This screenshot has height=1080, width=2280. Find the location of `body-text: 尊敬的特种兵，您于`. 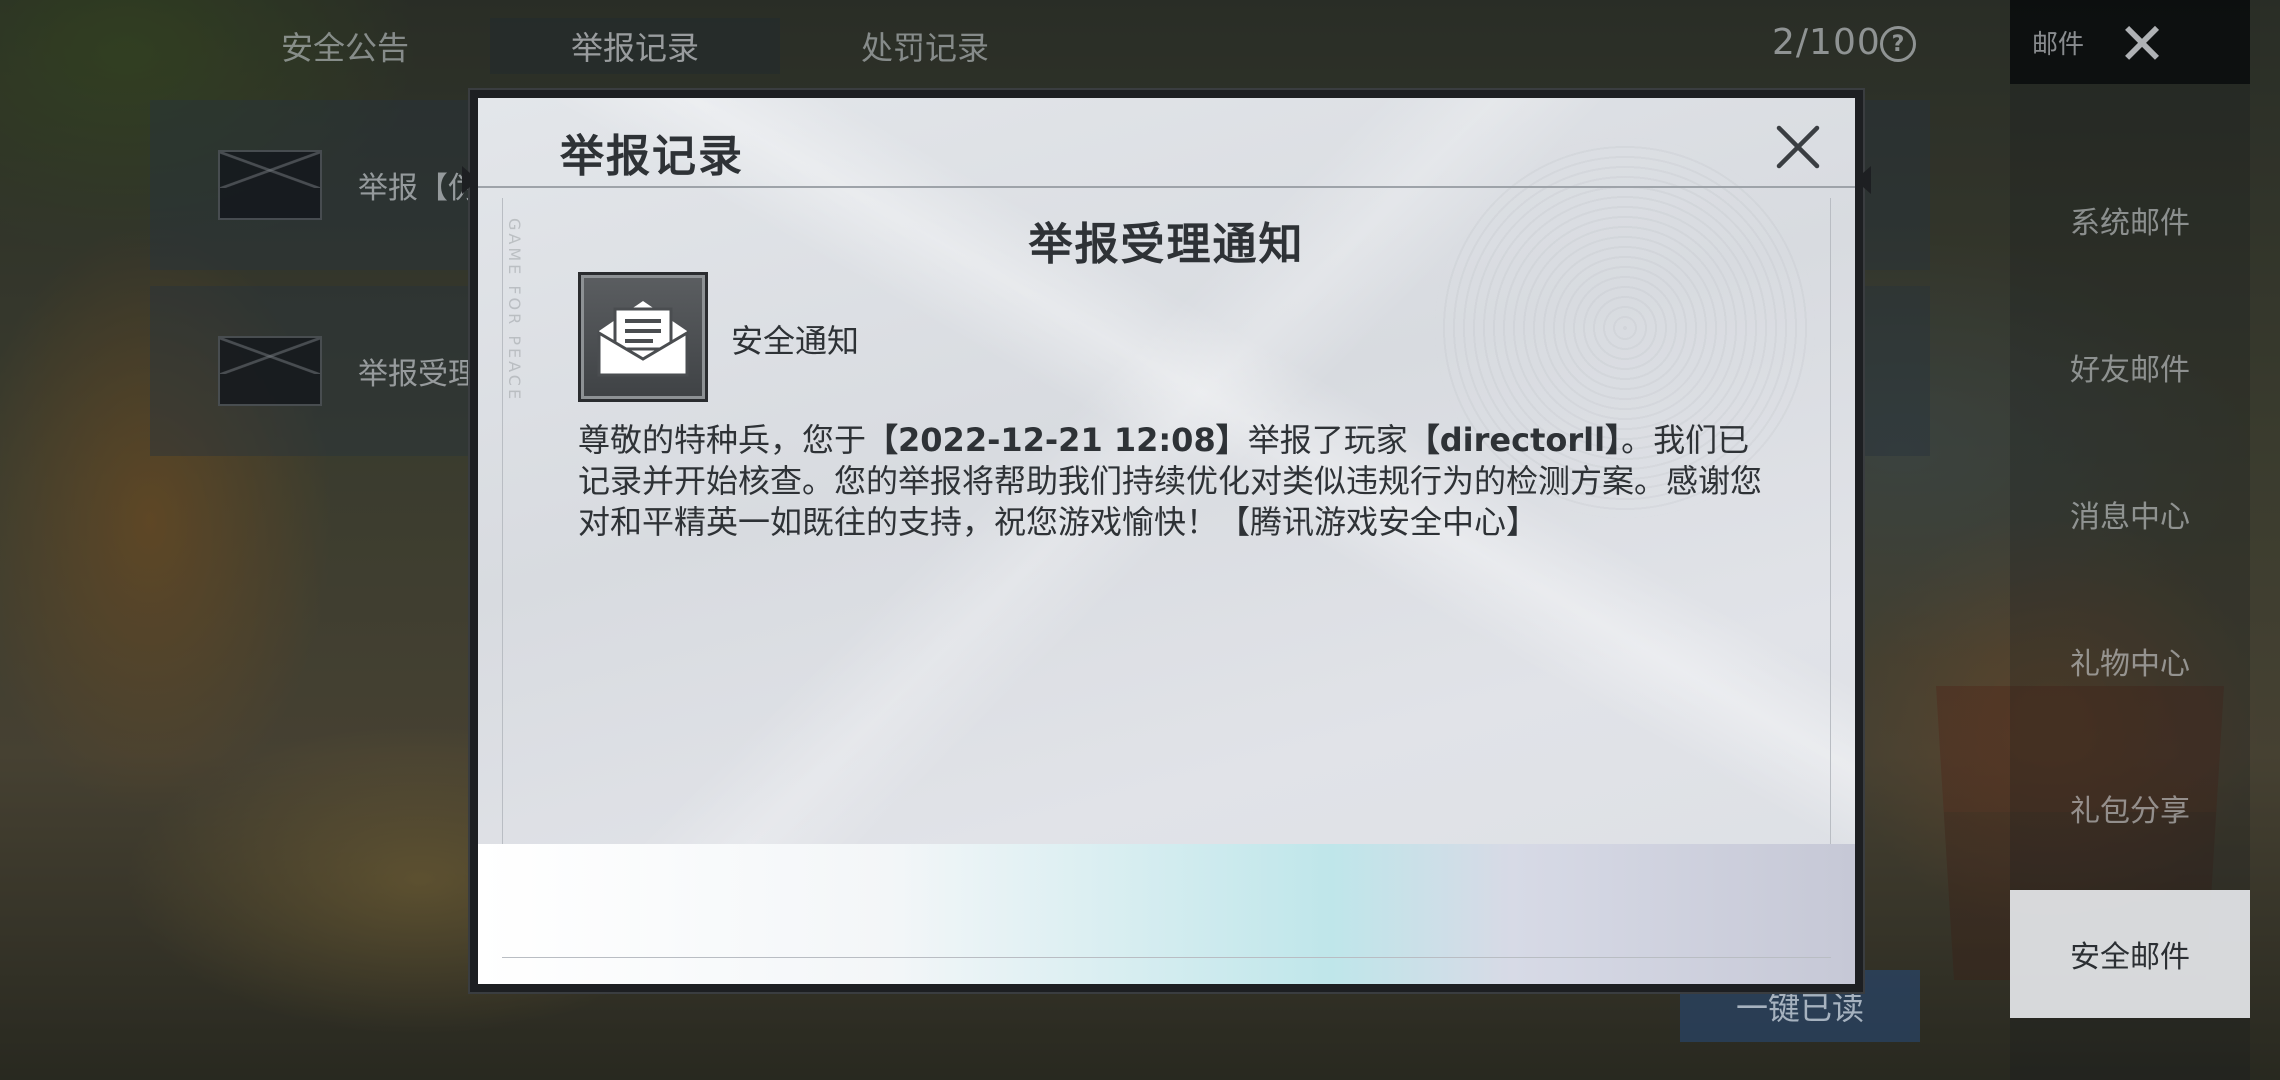

body-text: 尊敬的特种兵，您于 is located at coordinates (722, 440).